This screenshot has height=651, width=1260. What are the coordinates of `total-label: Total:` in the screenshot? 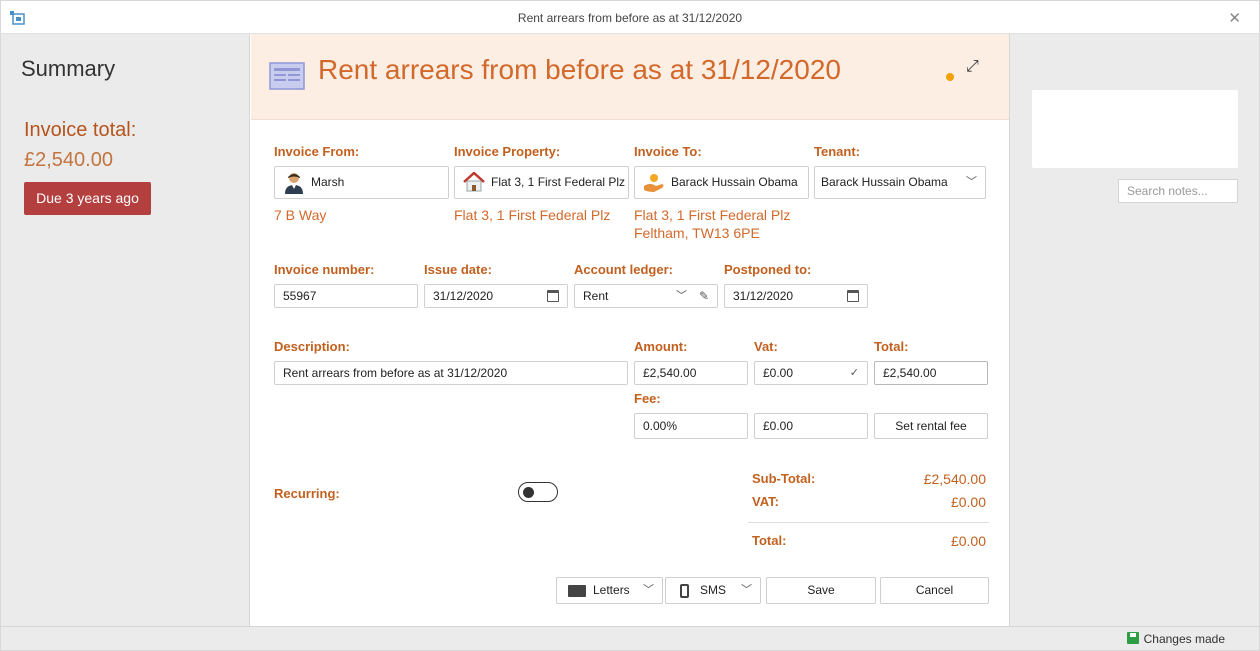 It's located at (891, 346).